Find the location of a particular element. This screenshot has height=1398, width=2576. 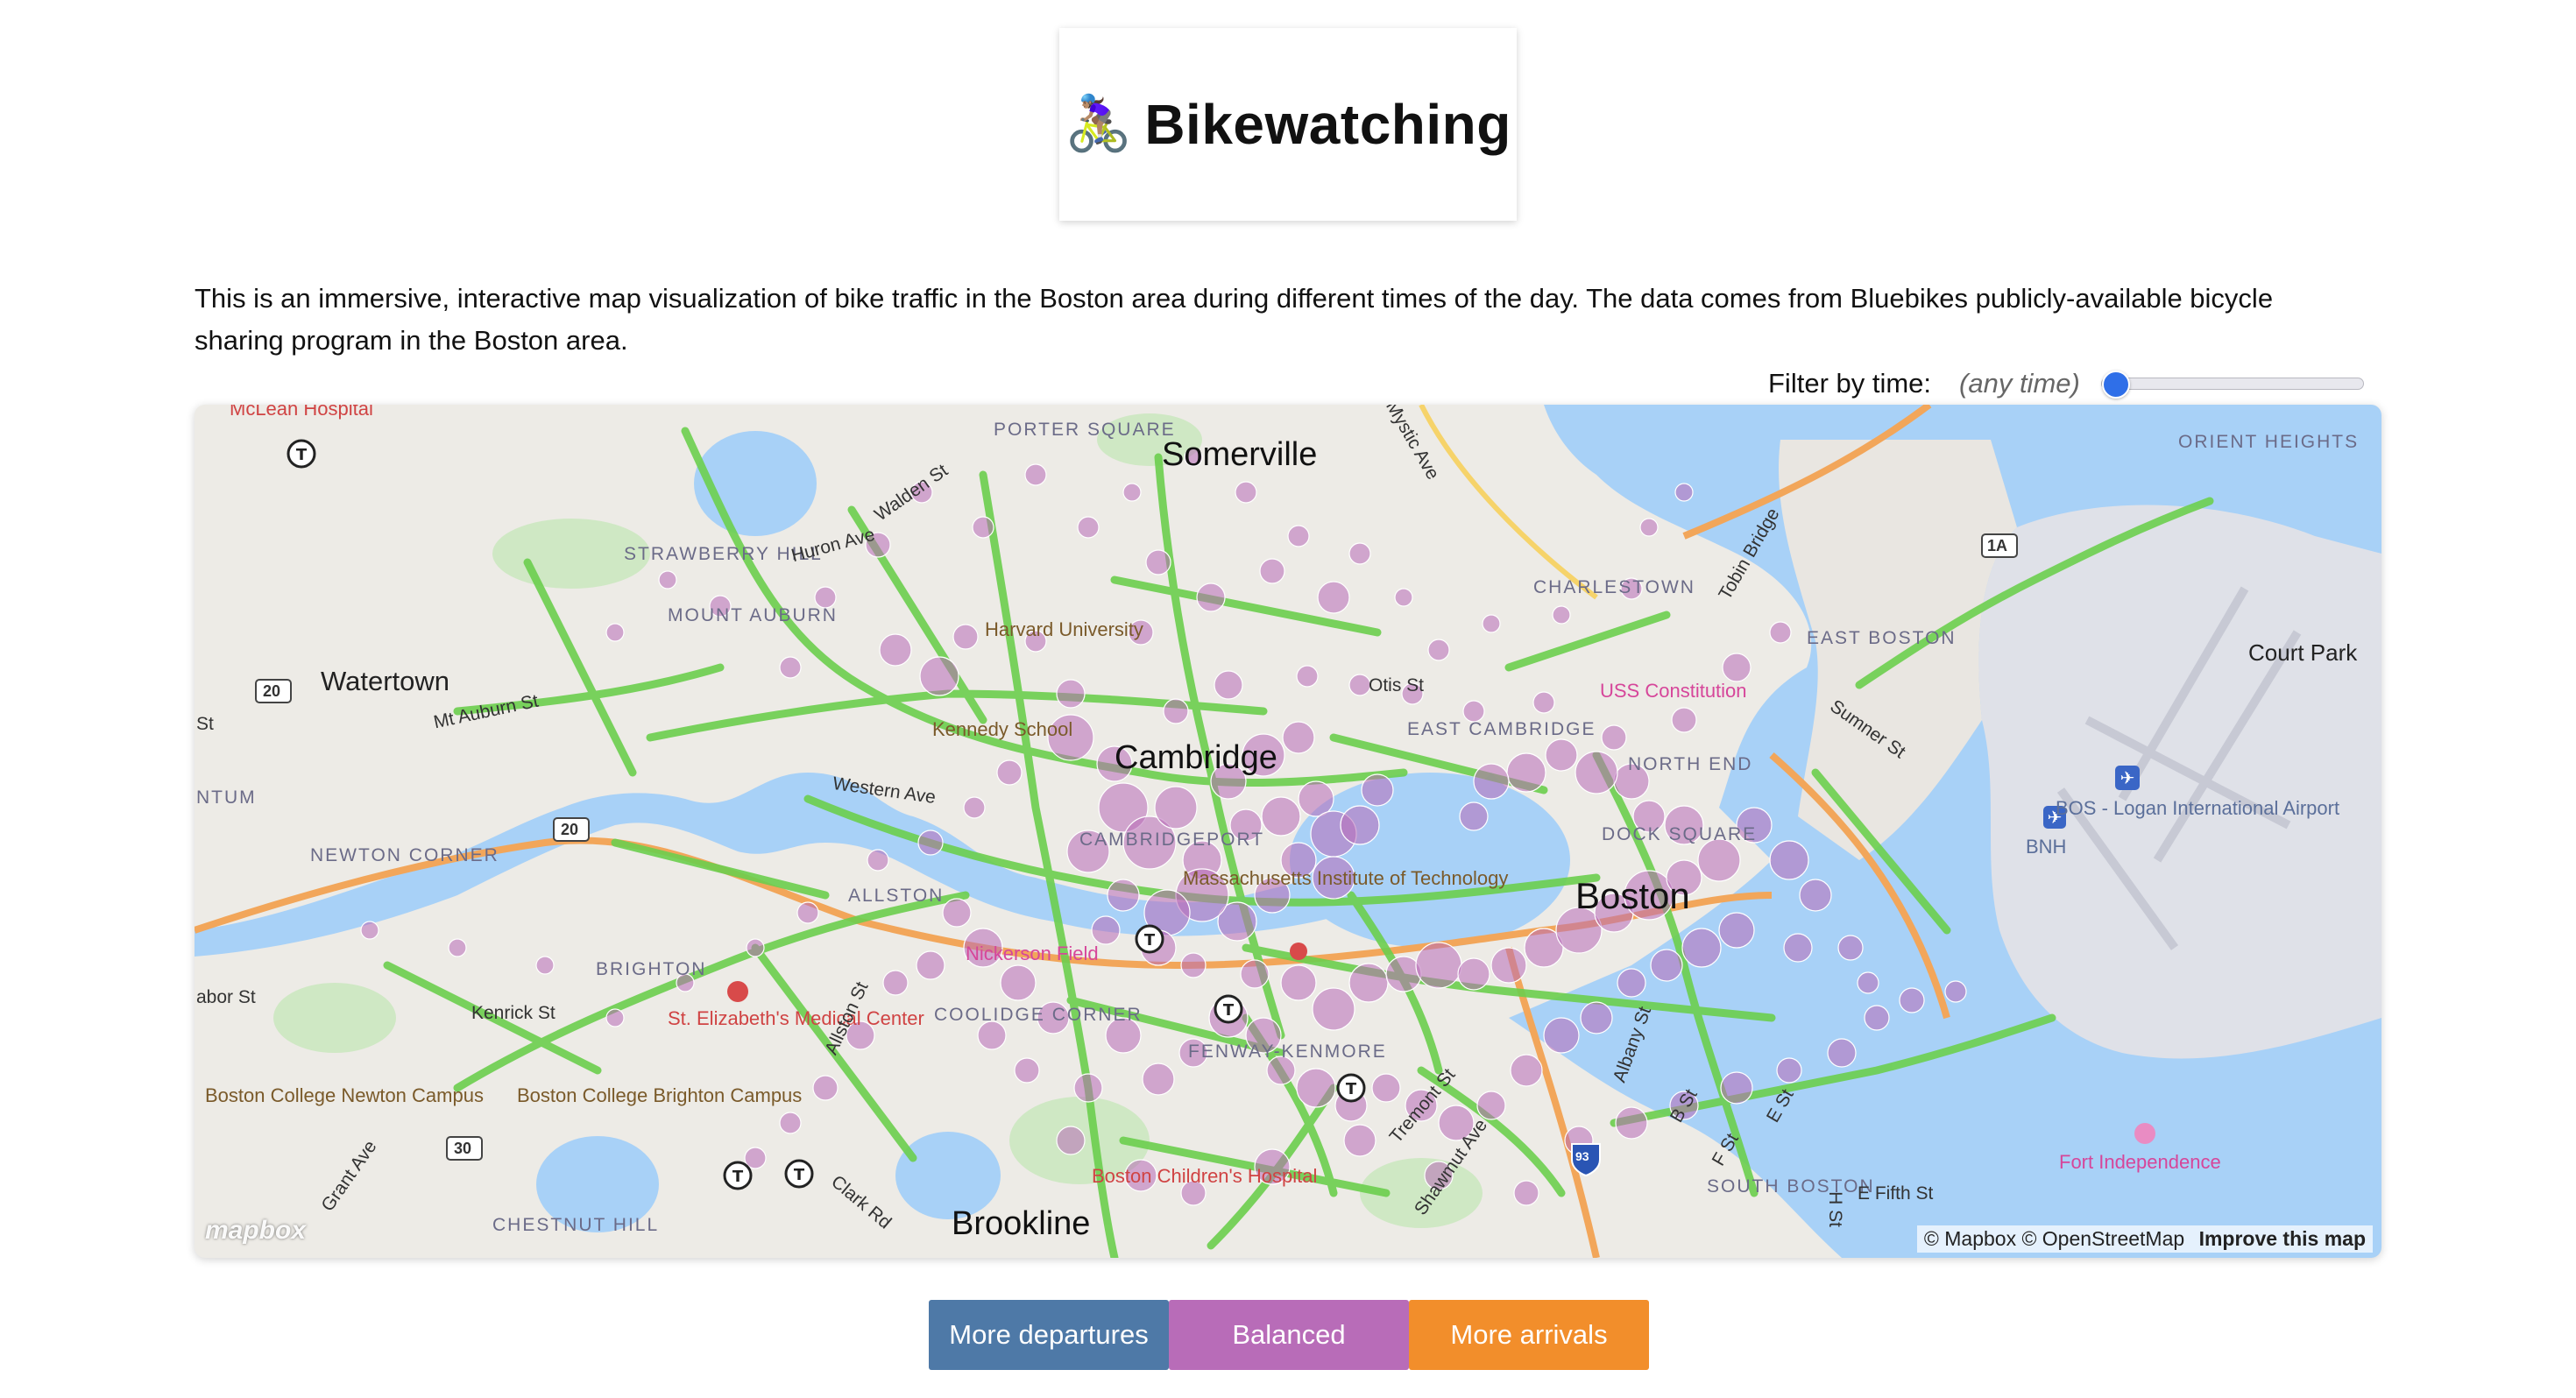

legend-balanced: Balanced is located at coordinates (1289, 1335).